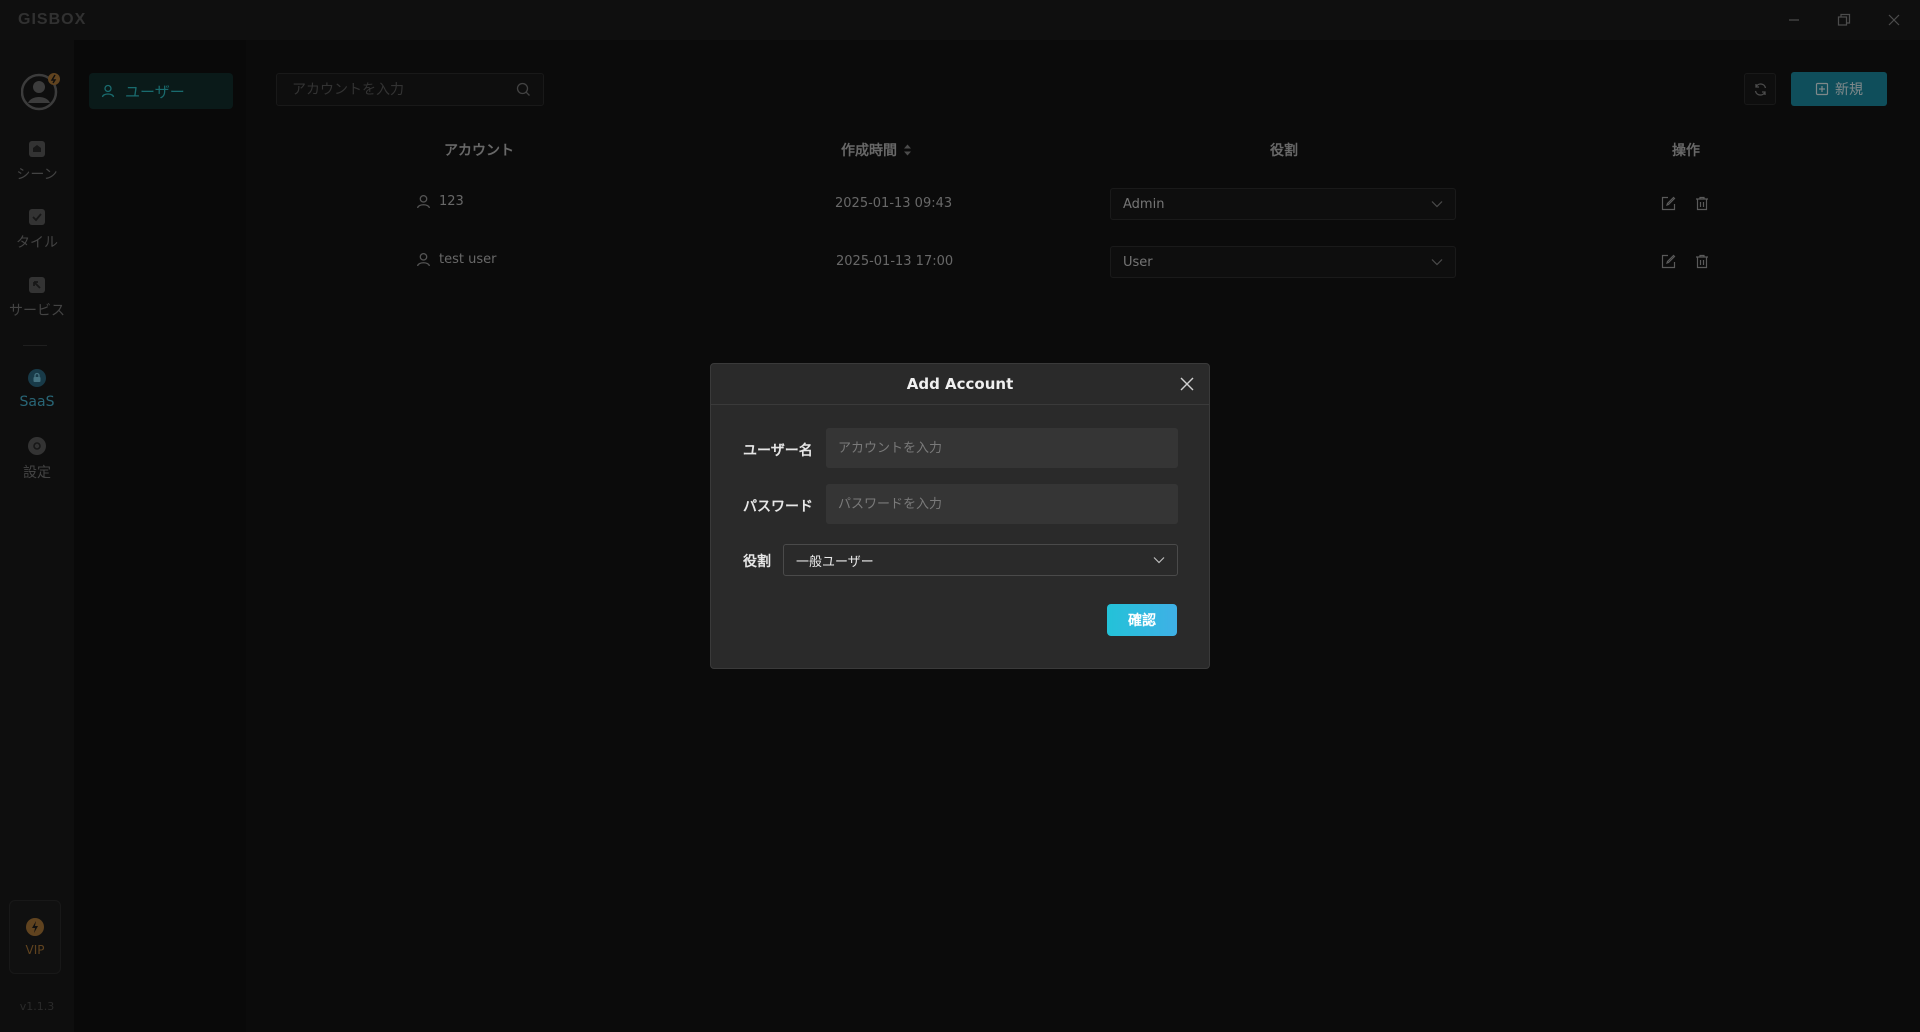 This screenshot has height=1032, width=1920. Describe the element at coordinates (757, 562) in the screenshot. I see `role-label: 役割` at that location.